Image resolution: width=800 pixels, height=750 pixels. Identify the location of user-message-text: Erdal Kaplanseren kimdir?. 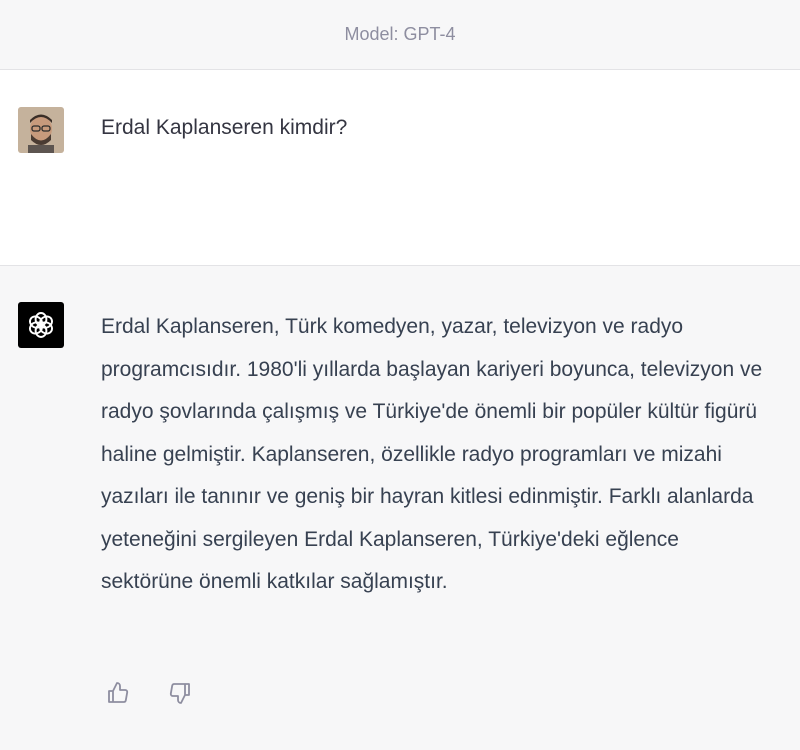
(224, 127).